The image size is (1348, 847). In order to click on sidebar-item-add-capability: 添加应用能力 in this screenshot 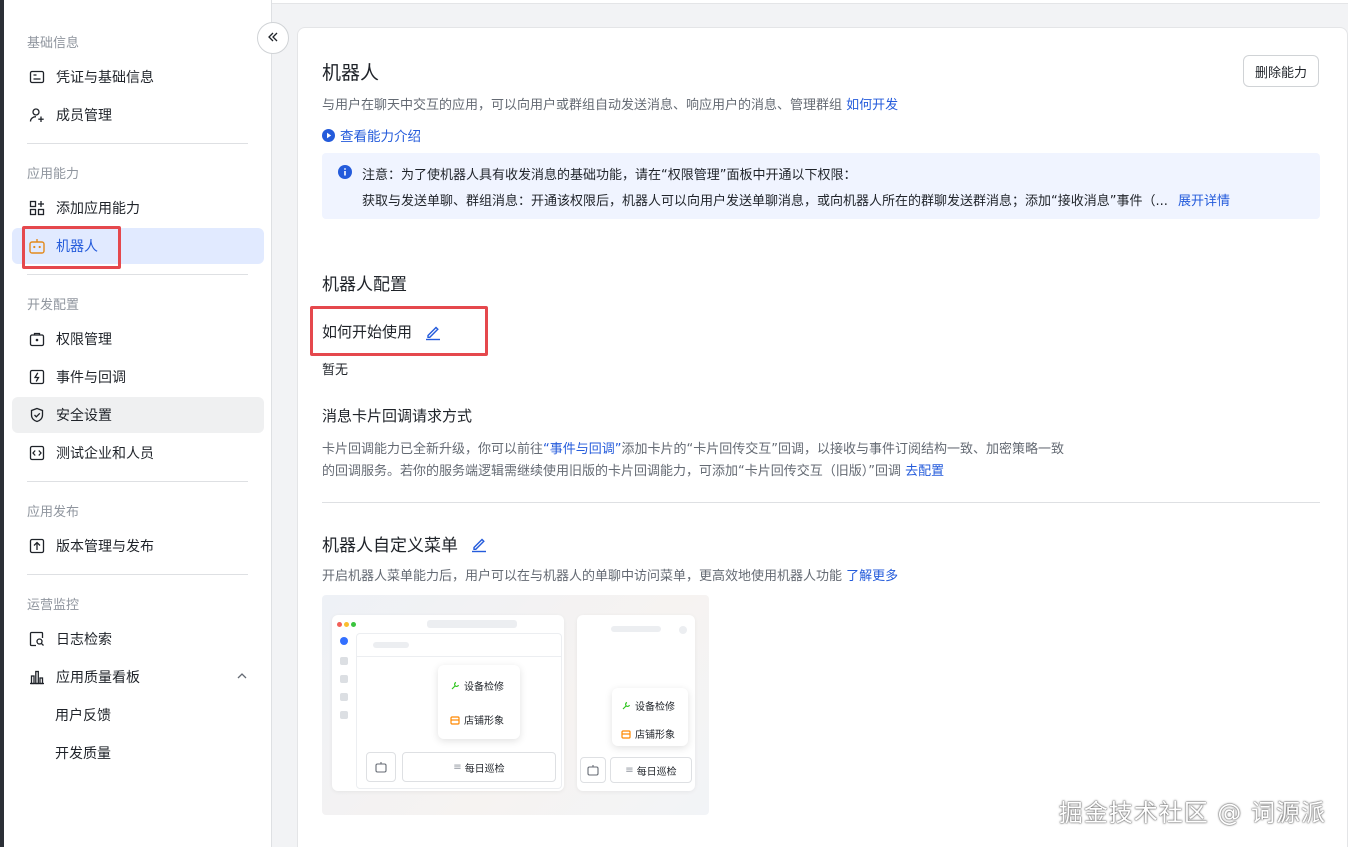, I will do `click(138, 208)`.